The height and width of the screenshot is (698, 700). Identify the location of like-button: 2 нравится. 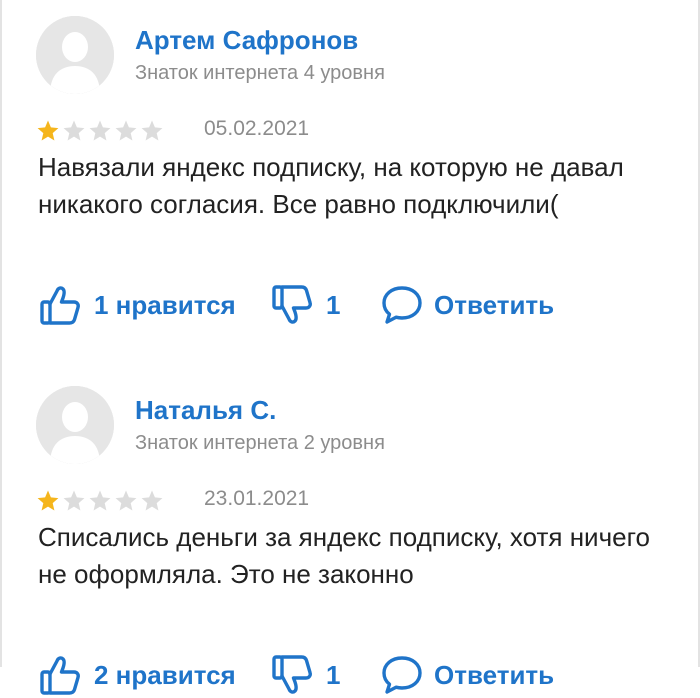
(137, 675).